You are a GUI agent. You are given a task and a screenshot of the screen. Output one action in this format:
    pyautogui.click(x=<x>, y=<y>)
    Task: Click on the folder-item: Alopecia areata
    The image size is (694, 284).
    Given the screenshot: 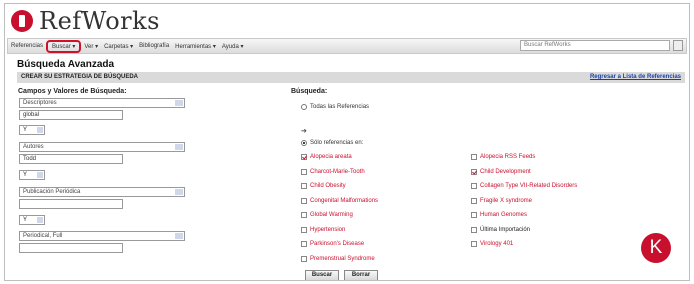 What is the action you would take?
    pyautogui.click(x=326, y=157)
    